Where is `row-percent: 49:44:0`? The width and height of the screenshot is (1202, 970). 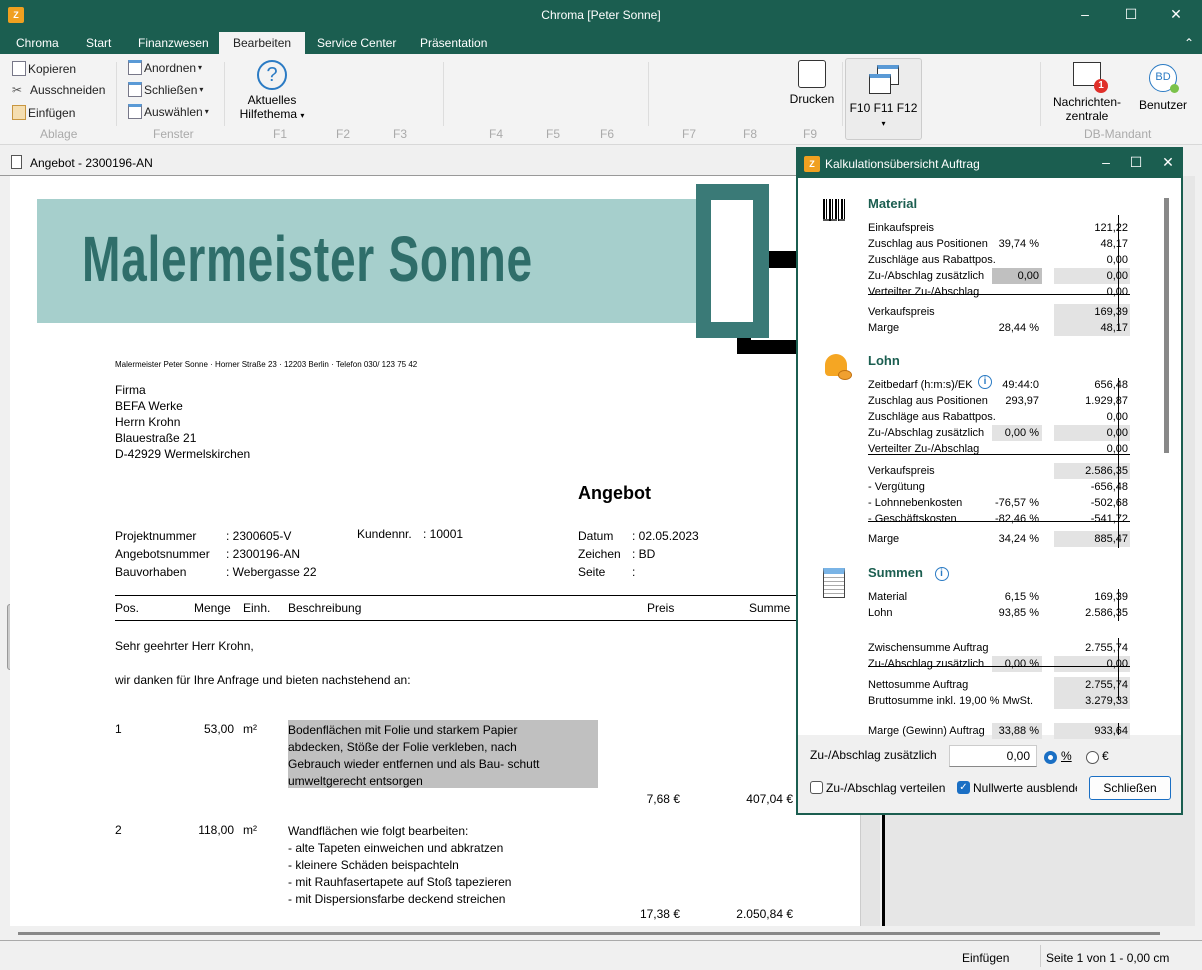
row-percent: 49:44:0 is located at coordinates (1020, 385).